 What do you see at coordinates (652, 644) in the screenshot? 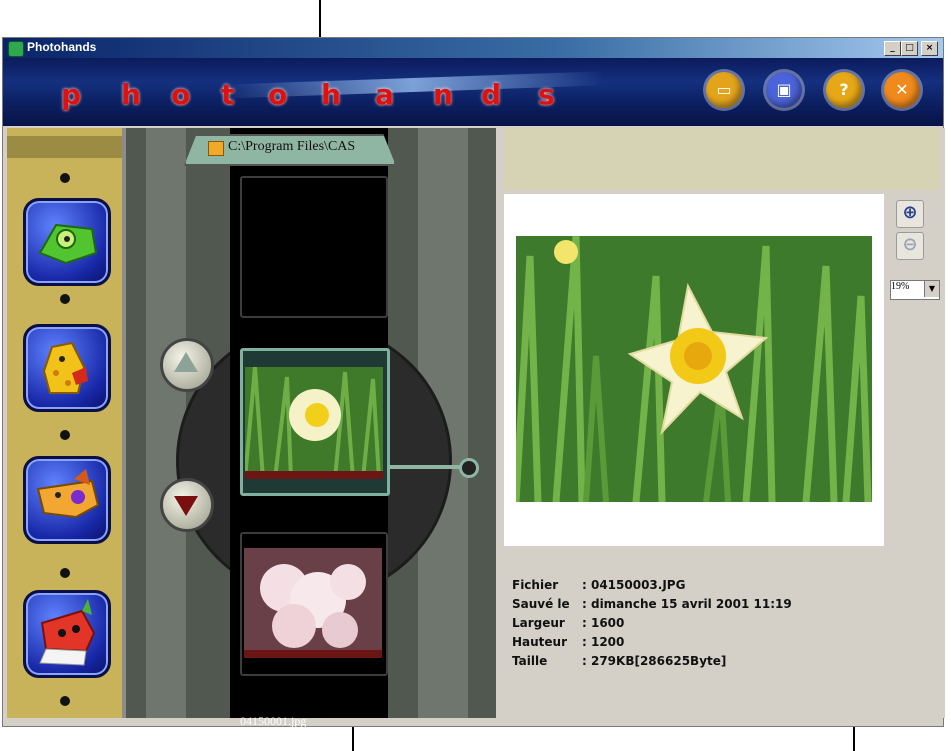
I see `info-row: Hauteur : 1200` at bounding box center [652, 644].